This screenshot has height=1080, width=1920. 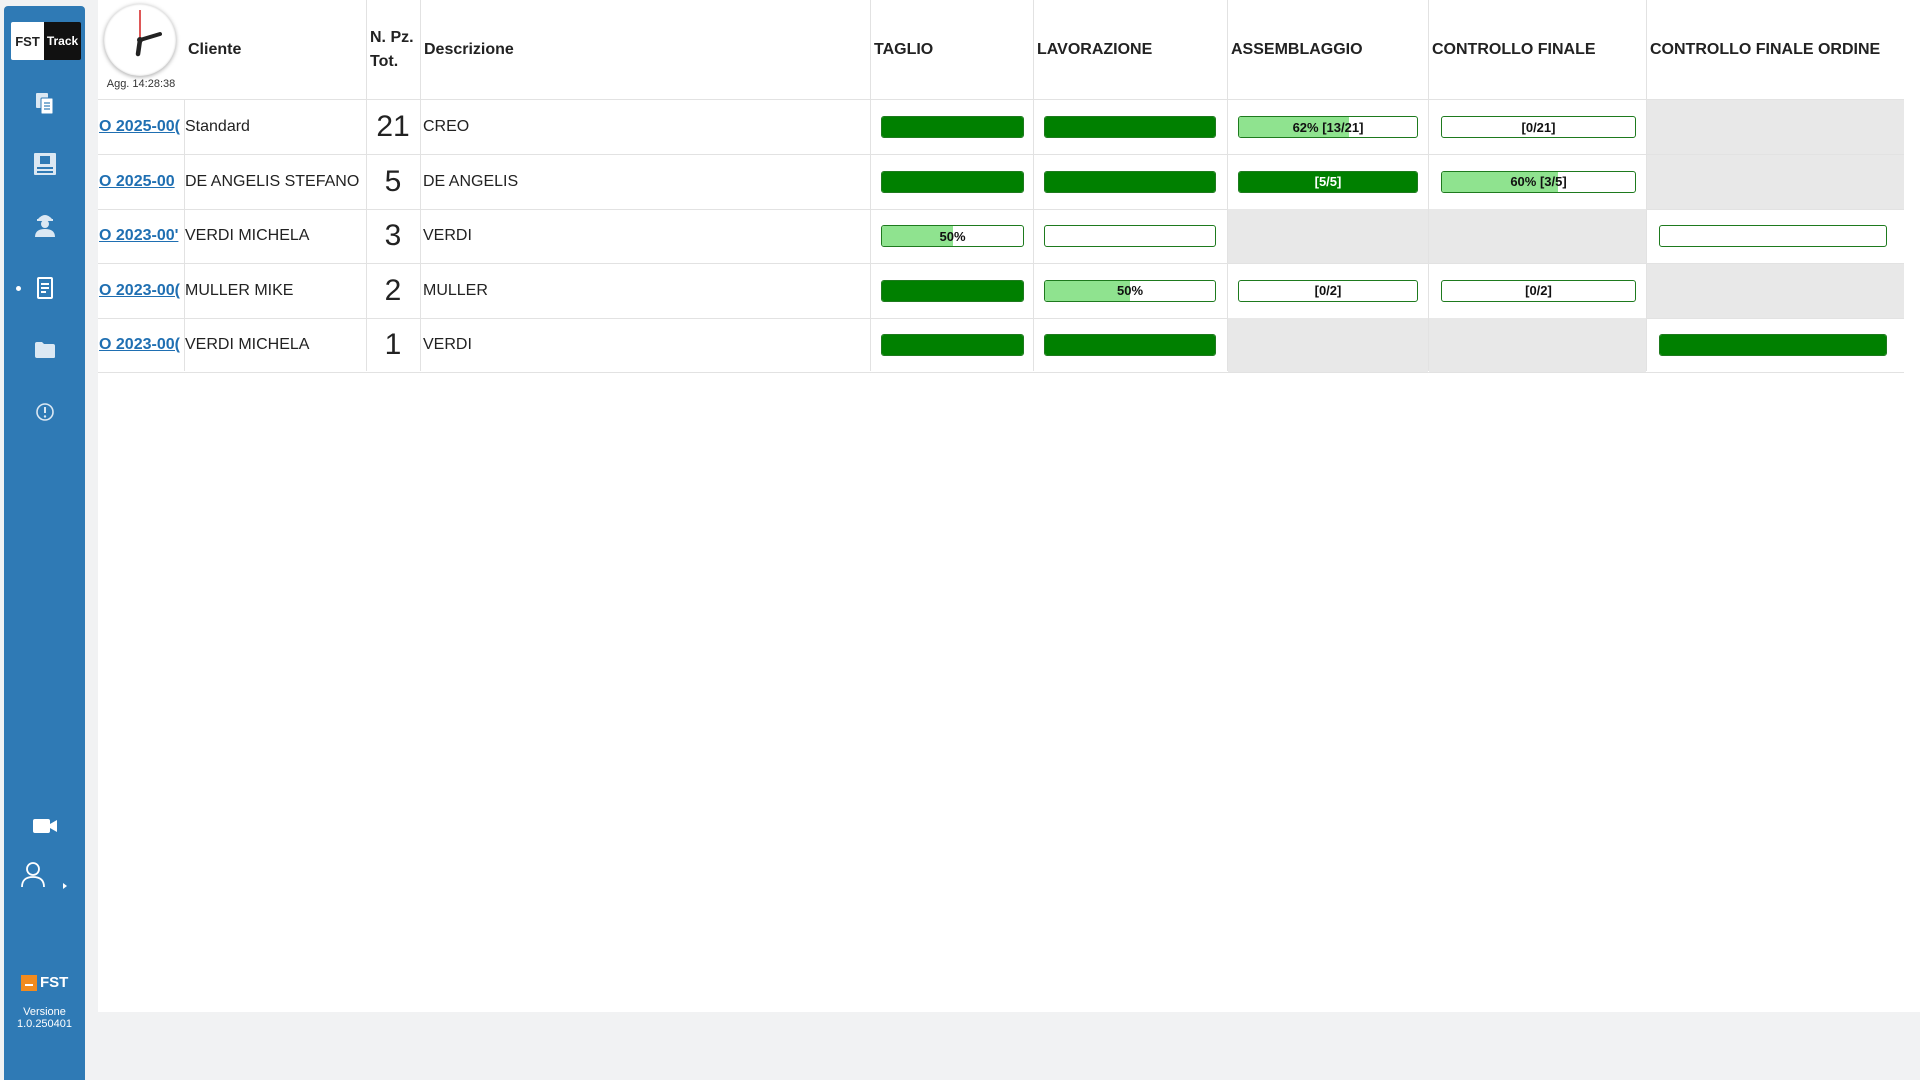 What do you see at coordinates (1537, 49) in the screenshot?
I see `header-controllo-finale: CONTROLLO FINALE` at bounding box center [1537, 49].